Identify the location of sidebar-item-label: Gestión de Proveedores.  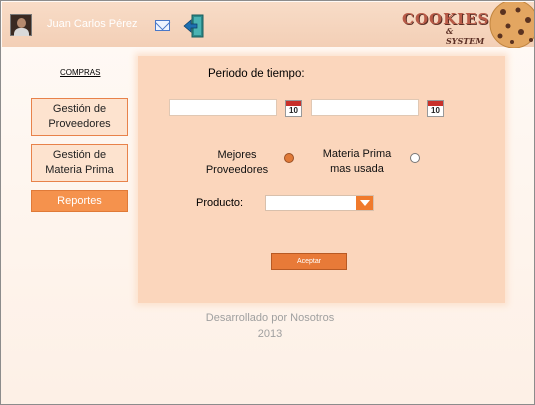
(79, 116).